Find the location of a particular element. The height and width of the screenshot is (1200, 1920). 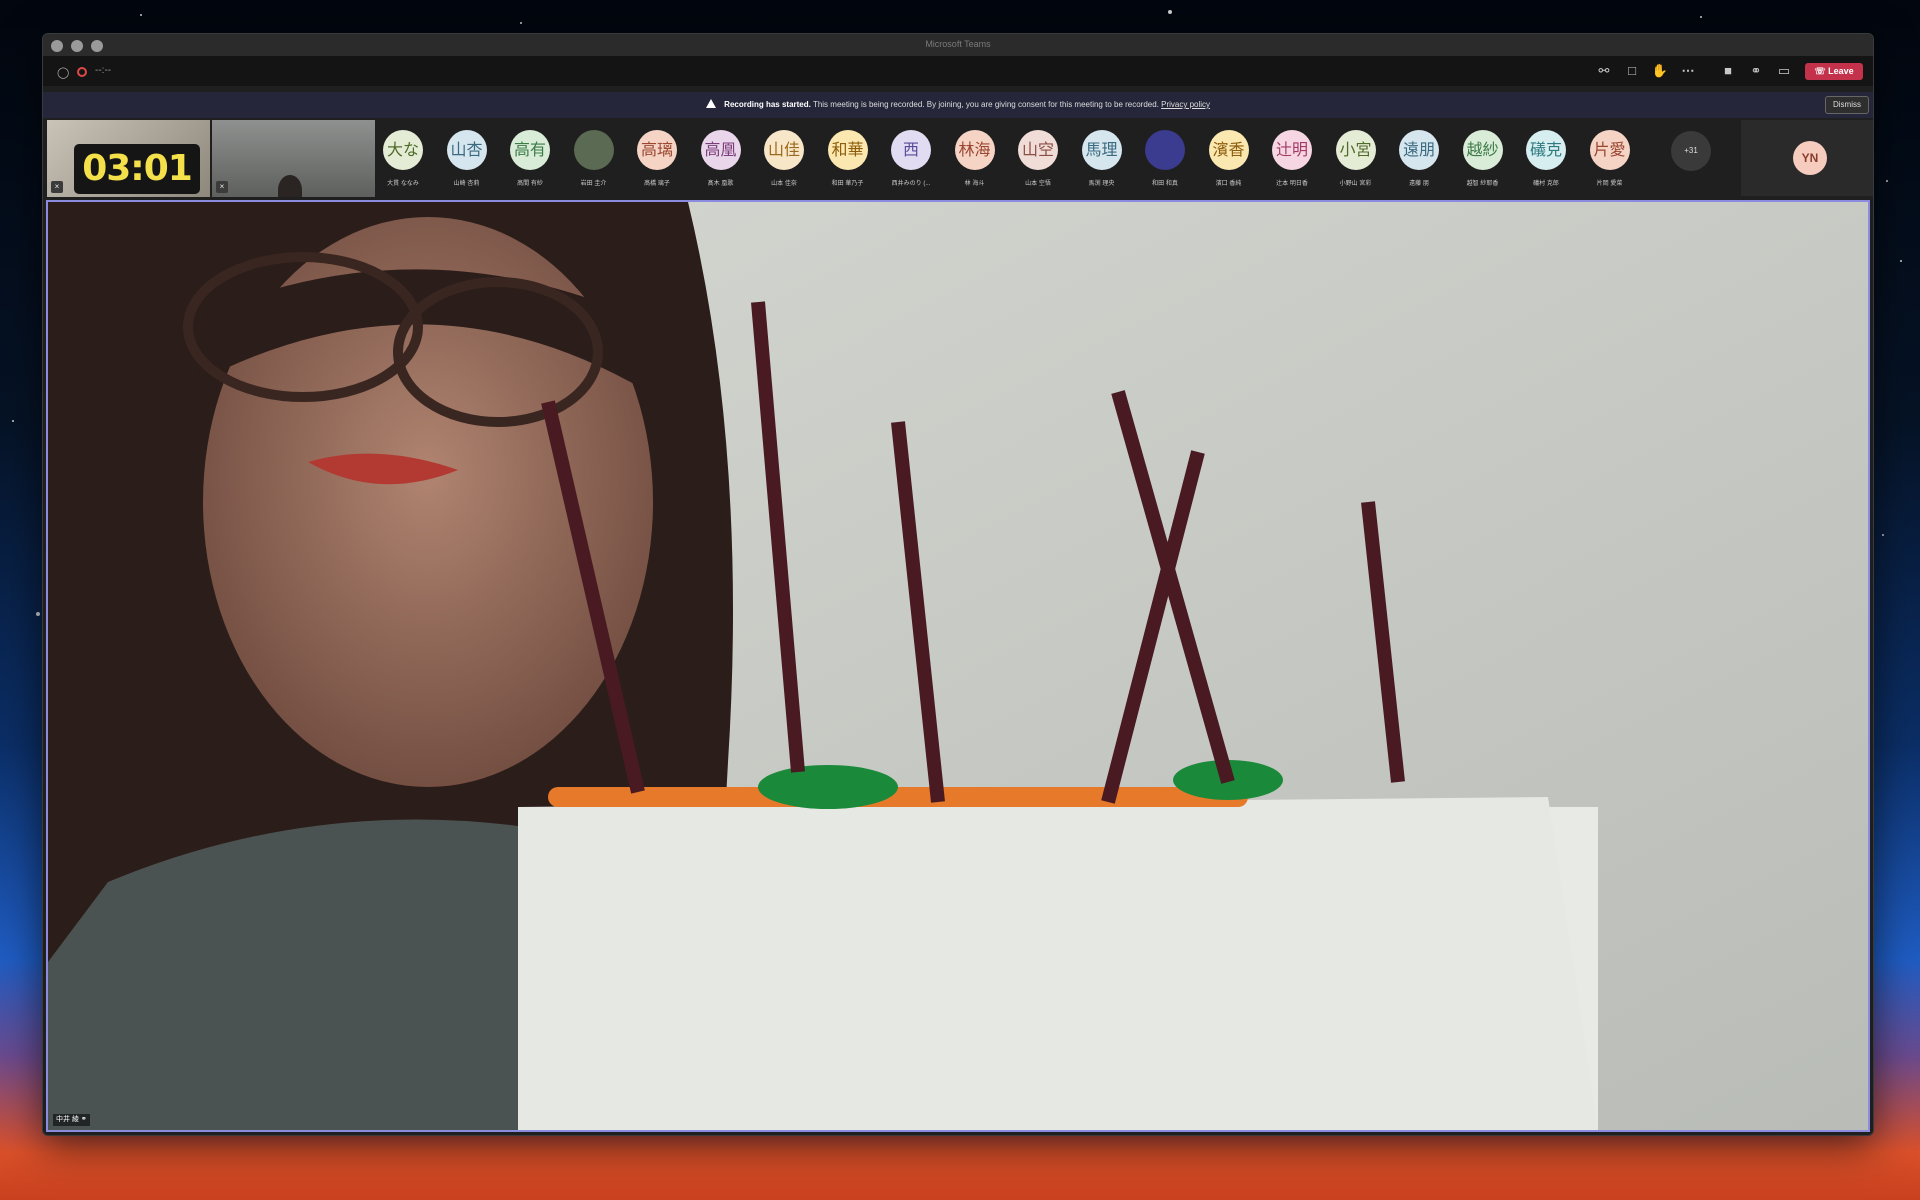

participant-name: 越智 紗耶香 is located at coordinates (1482, 184).